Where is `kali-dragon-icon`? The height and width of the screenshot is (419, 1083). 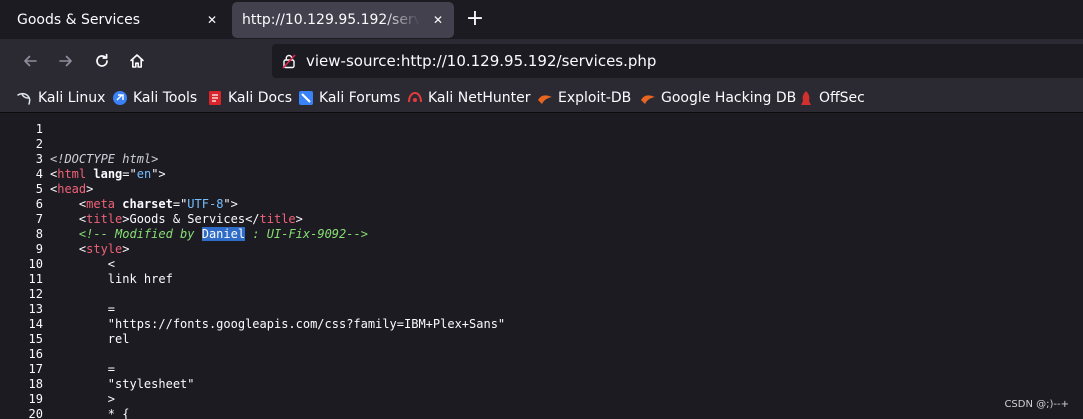
kali-dragon-icon is located at coordinates (24, 98).